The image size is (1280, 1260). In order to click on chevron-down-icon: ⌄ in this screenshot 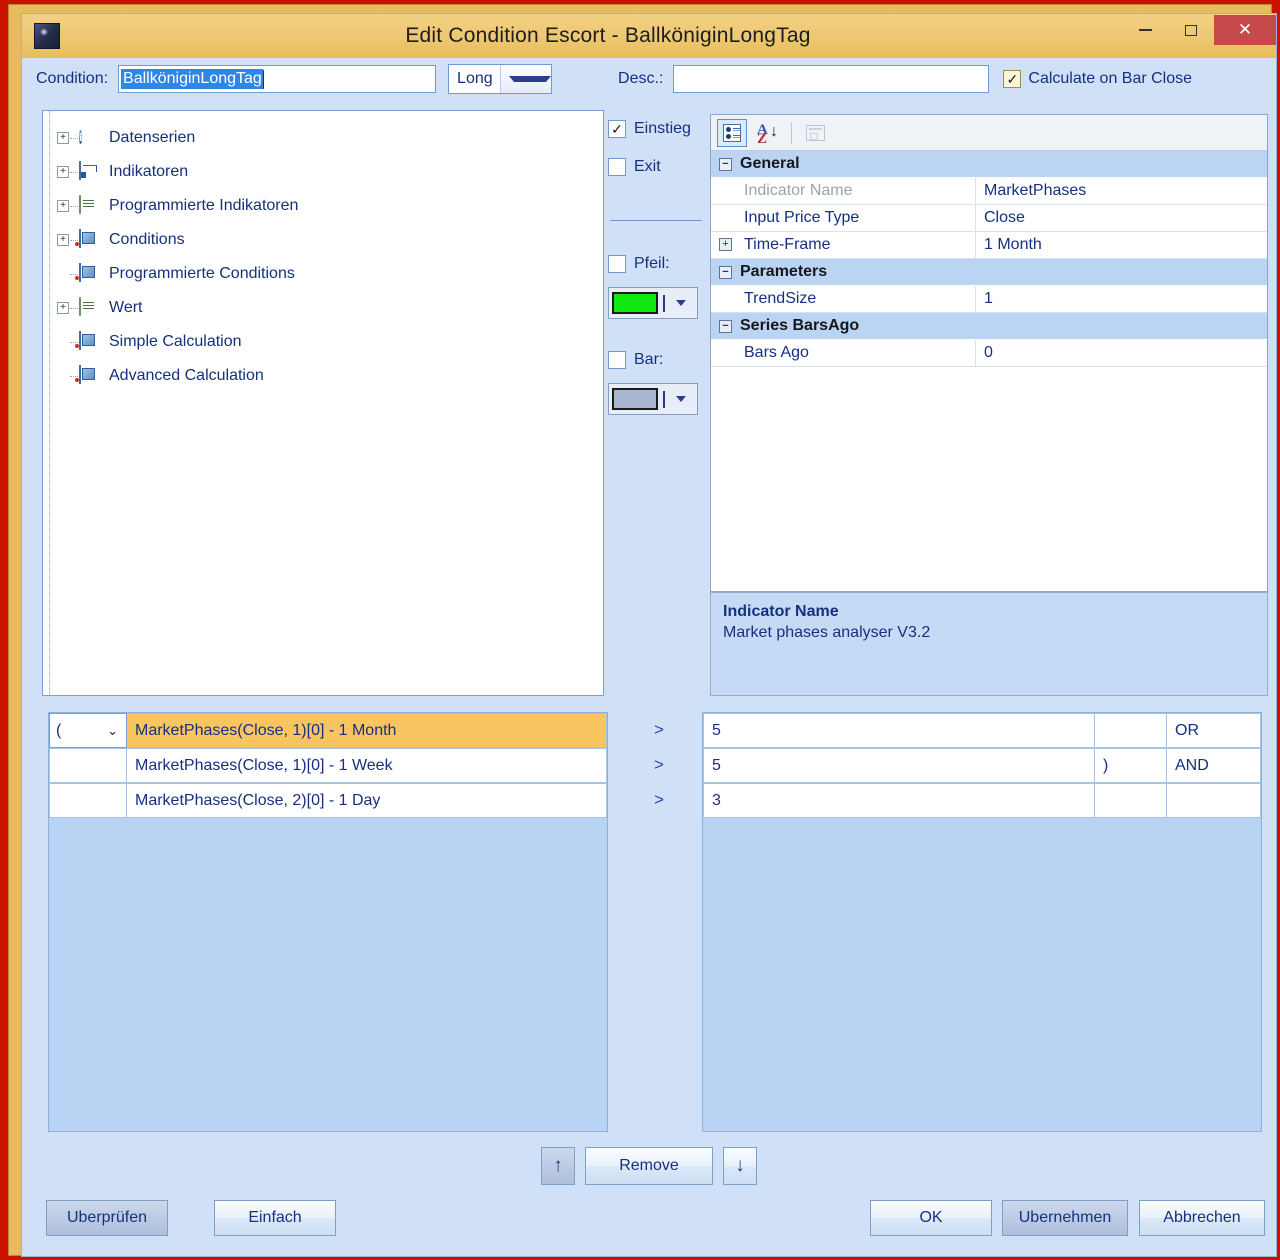, I will do `click(116, 731)`.